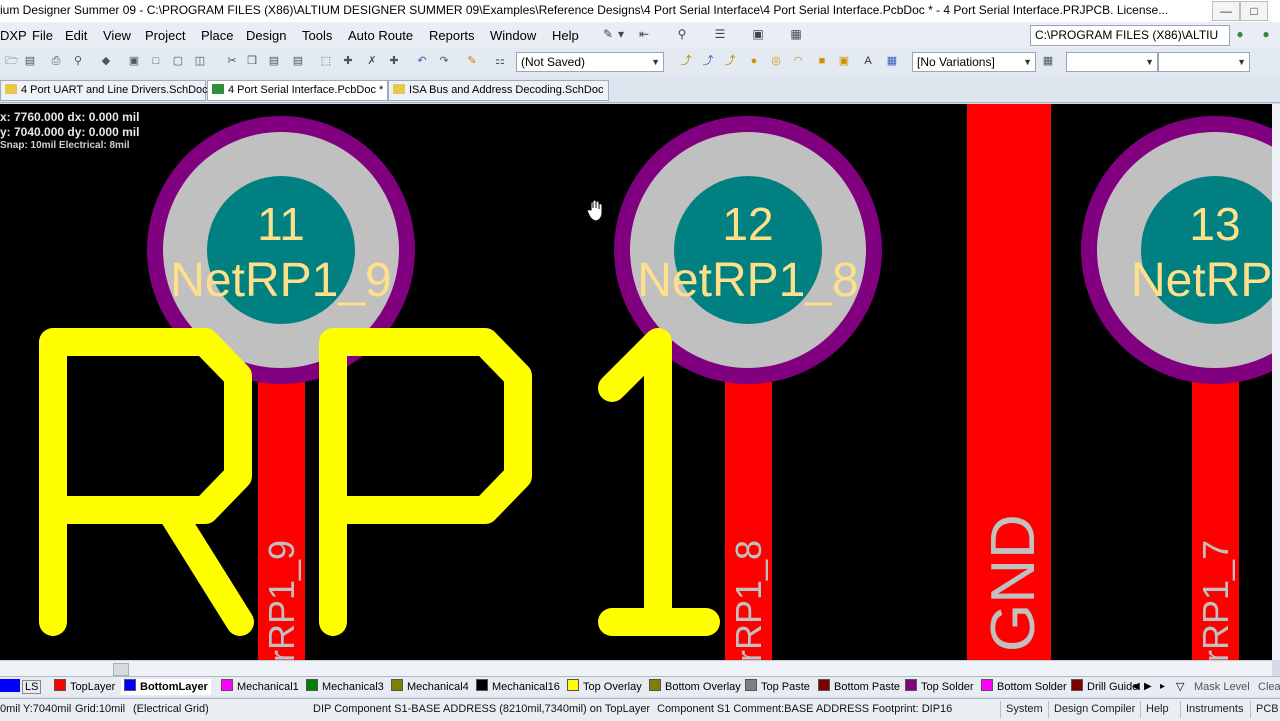  Describe the element at coordinates (312, 685) in the screenshot. I see `layer-color-swatch` at that location.